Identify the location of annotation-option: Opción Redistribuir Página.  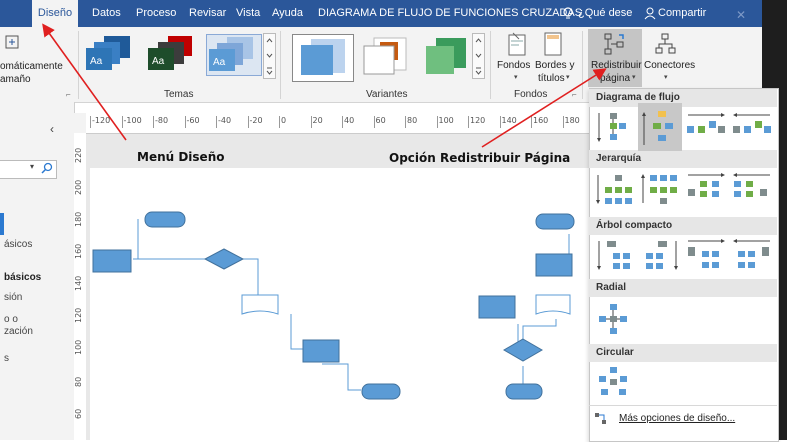
(480, 158).